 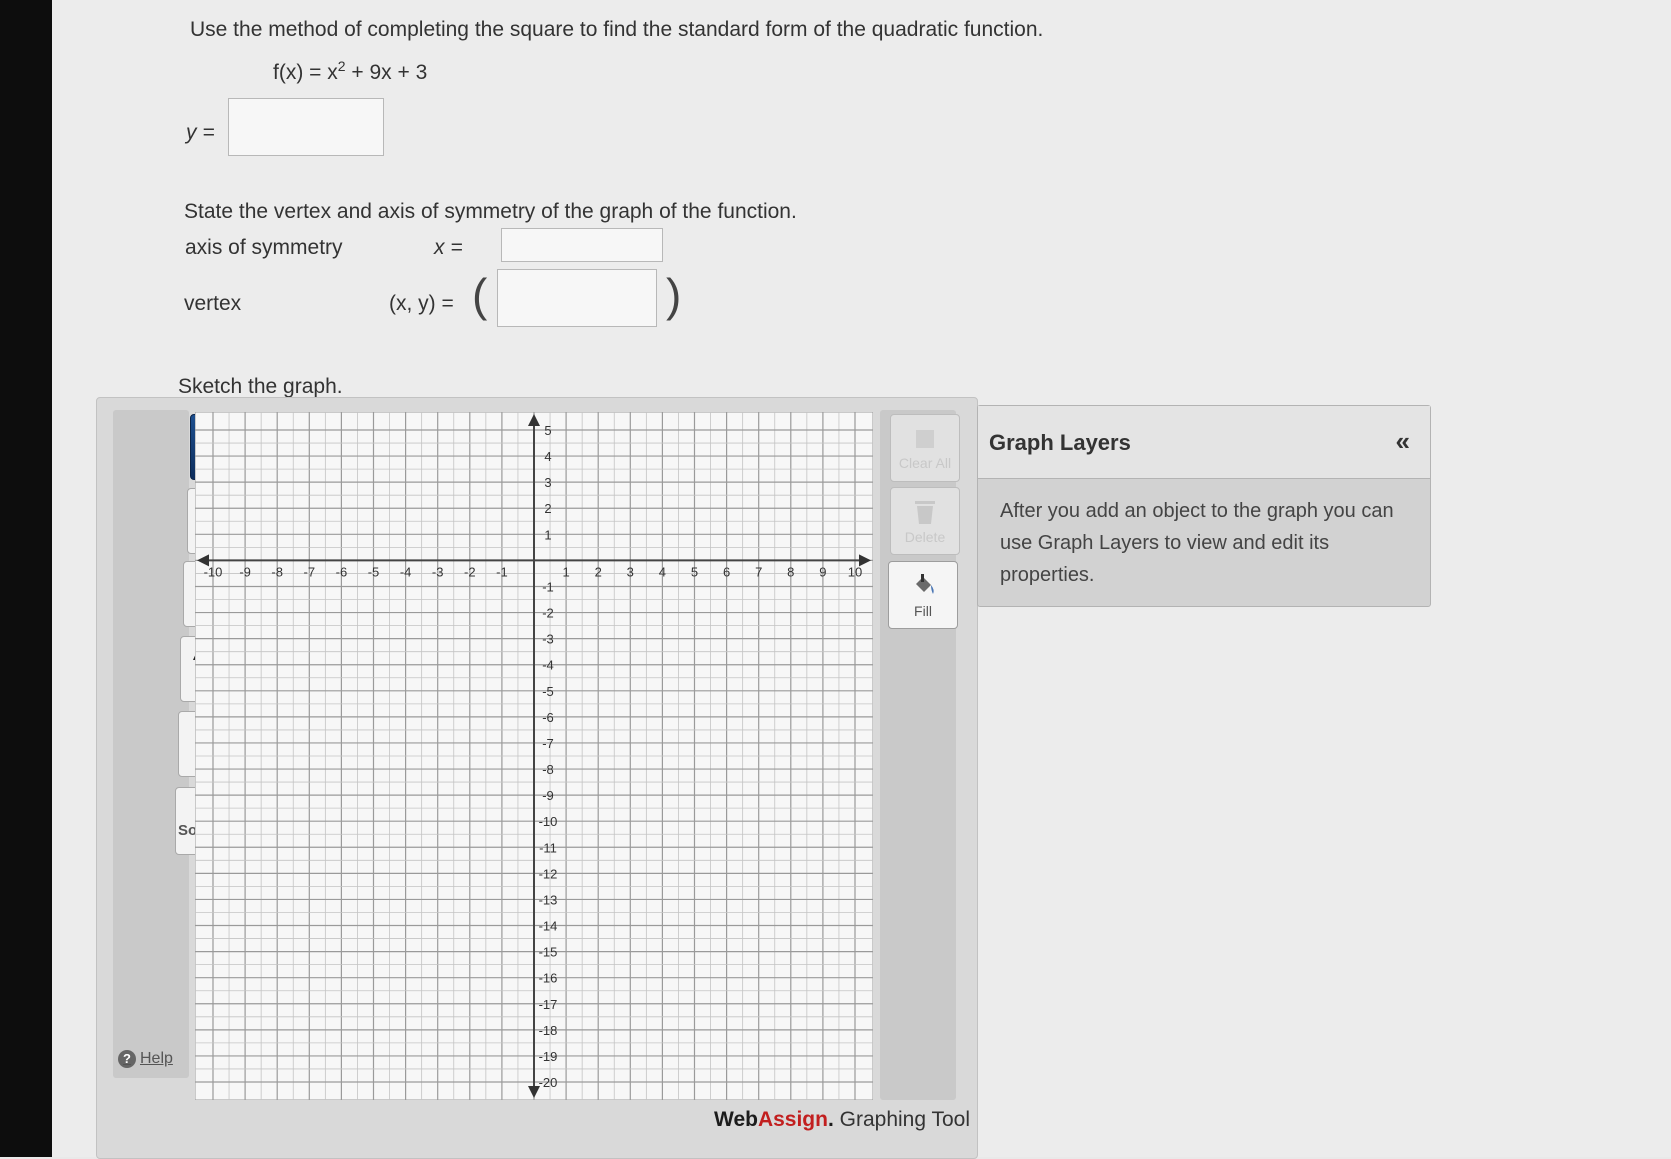 I want to click on delete-label: Delete, so click(x=925, y=536).